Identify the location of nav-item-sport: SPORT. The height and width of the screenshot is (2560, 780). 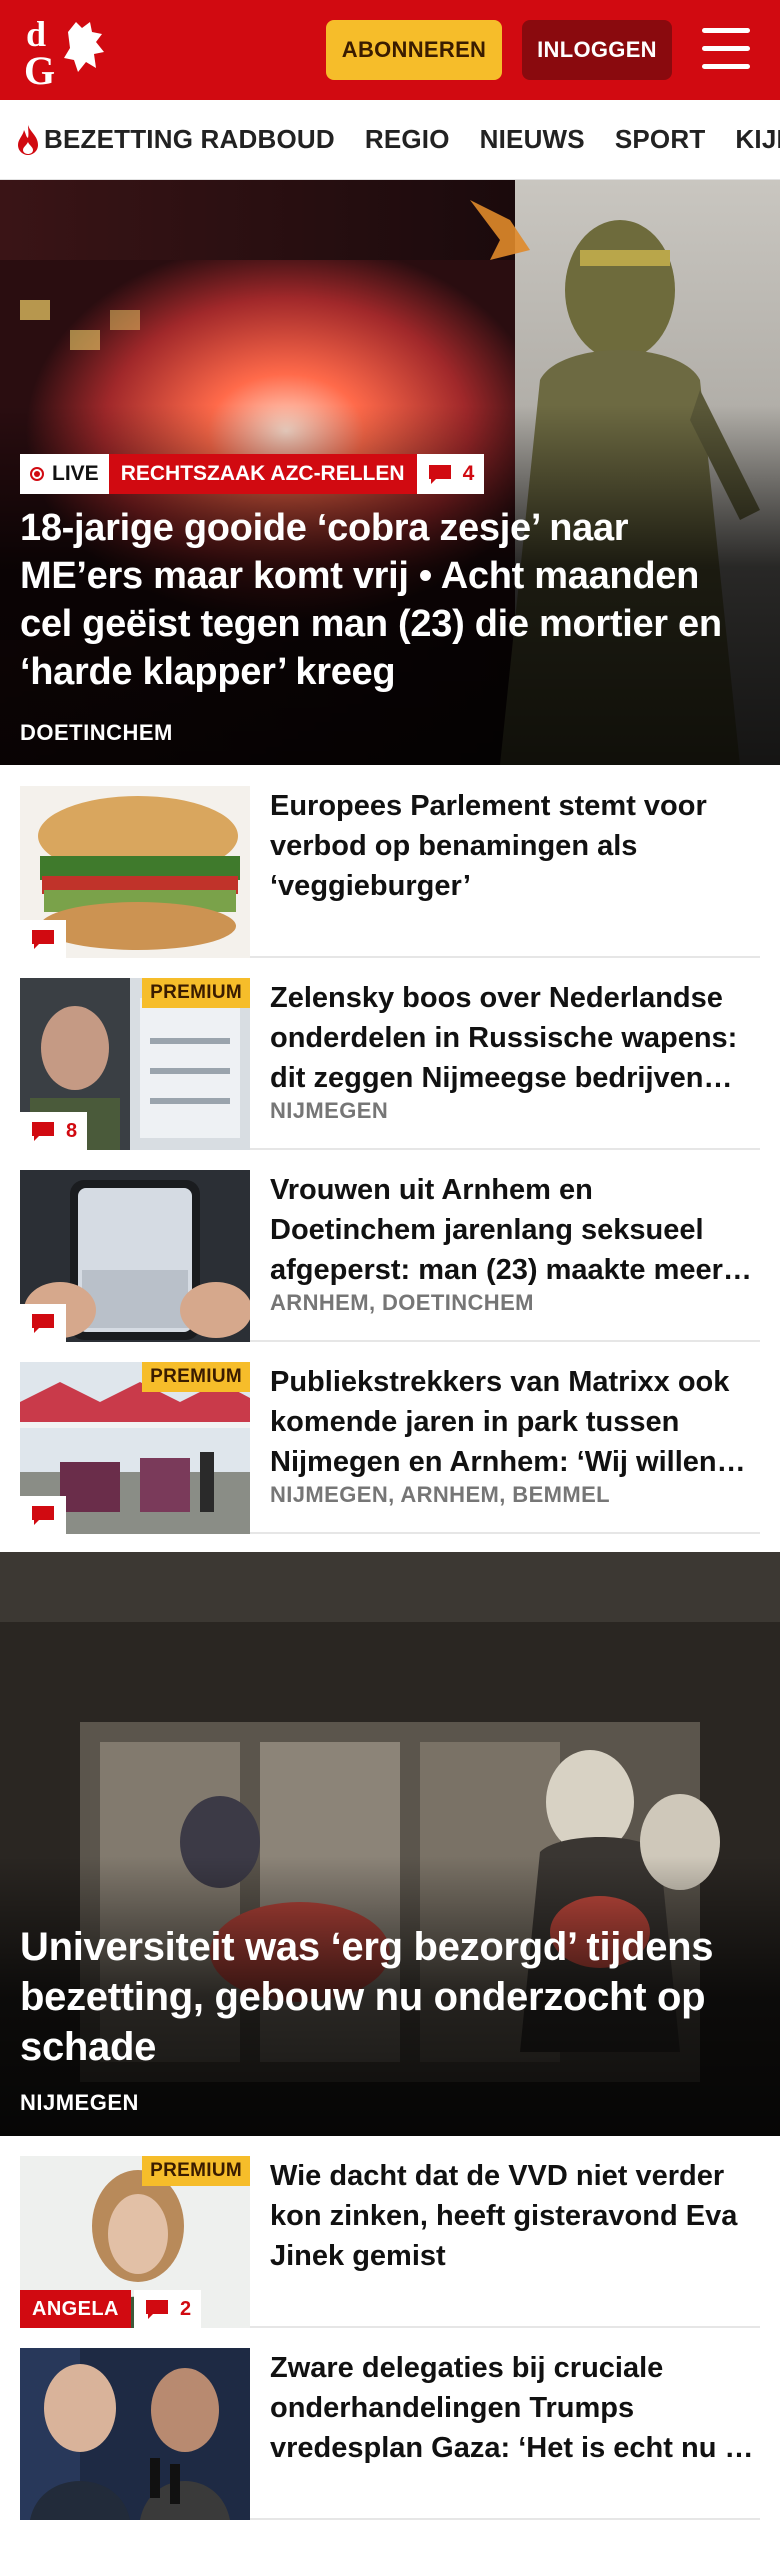
(660, 139).